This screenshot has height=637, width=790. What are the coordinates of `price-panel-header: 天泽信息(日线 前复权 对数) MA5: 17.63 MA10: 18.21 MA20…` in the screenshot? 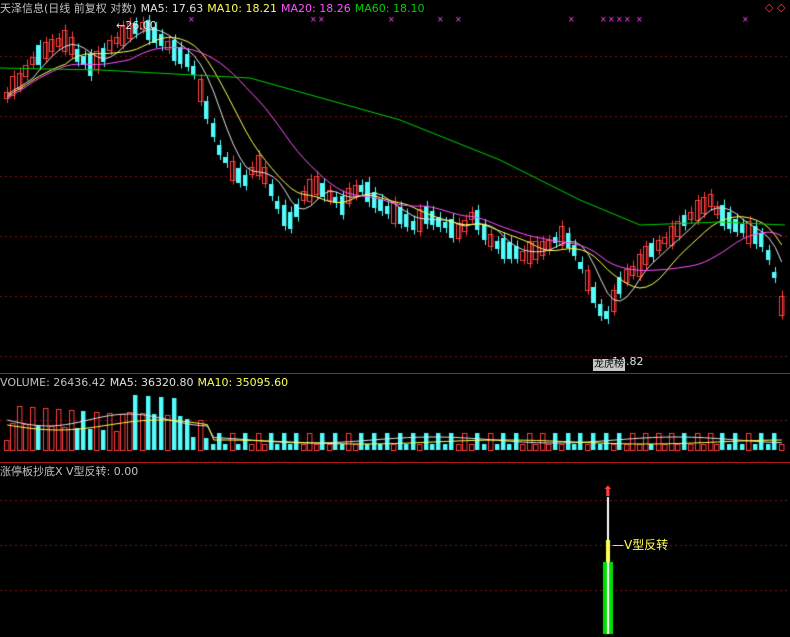 It's located at (214, 9).